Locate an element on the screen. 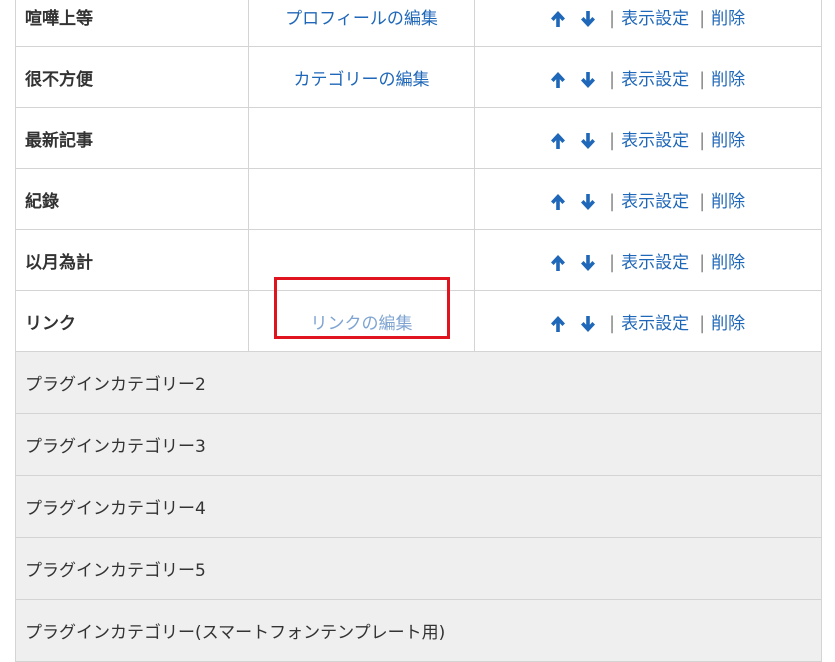 Image resolution: width=835 pixels, height=662 pixels. plugin-name: 很不方便 is located at coordinates (132, 77).